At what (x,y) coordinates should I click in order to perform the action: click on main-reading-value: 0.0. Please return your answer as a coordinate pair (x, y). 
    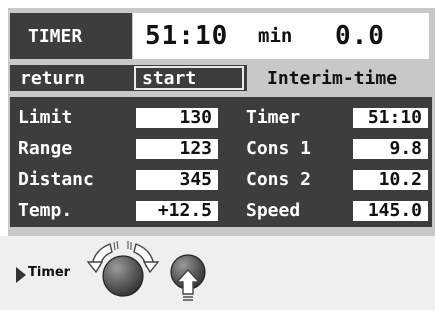
    Looking at the image, I should click on (360, 36).